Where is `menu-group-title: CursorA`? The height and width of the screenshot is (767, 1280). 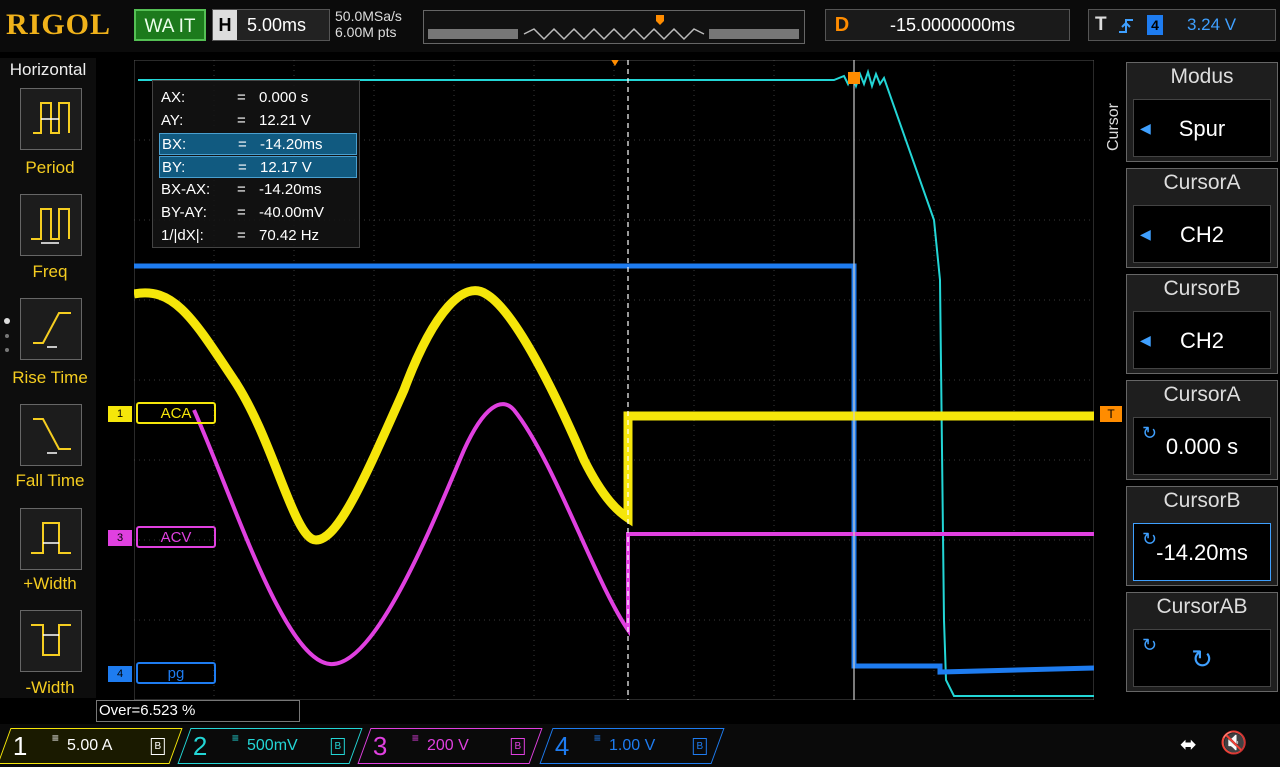
menu-group-title: CursorA is located at coordinates (1202, 182).